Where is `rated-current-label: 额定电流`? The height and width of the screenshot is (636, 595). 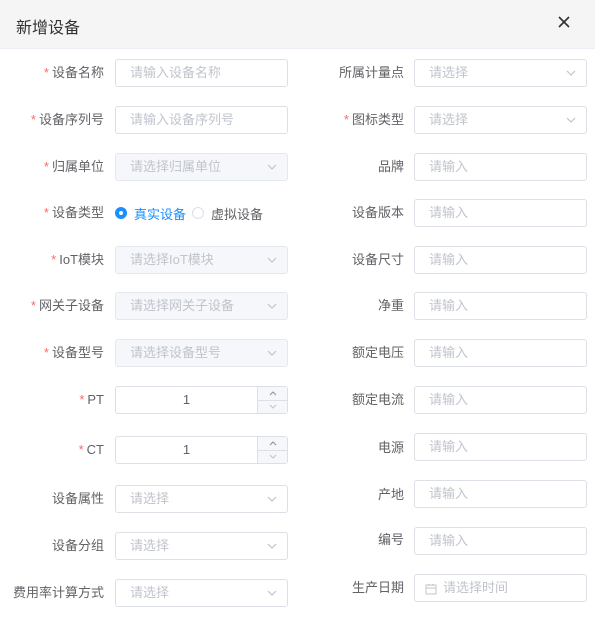
rated-current-label: 额定电流 is located at coordinates (377, 399).